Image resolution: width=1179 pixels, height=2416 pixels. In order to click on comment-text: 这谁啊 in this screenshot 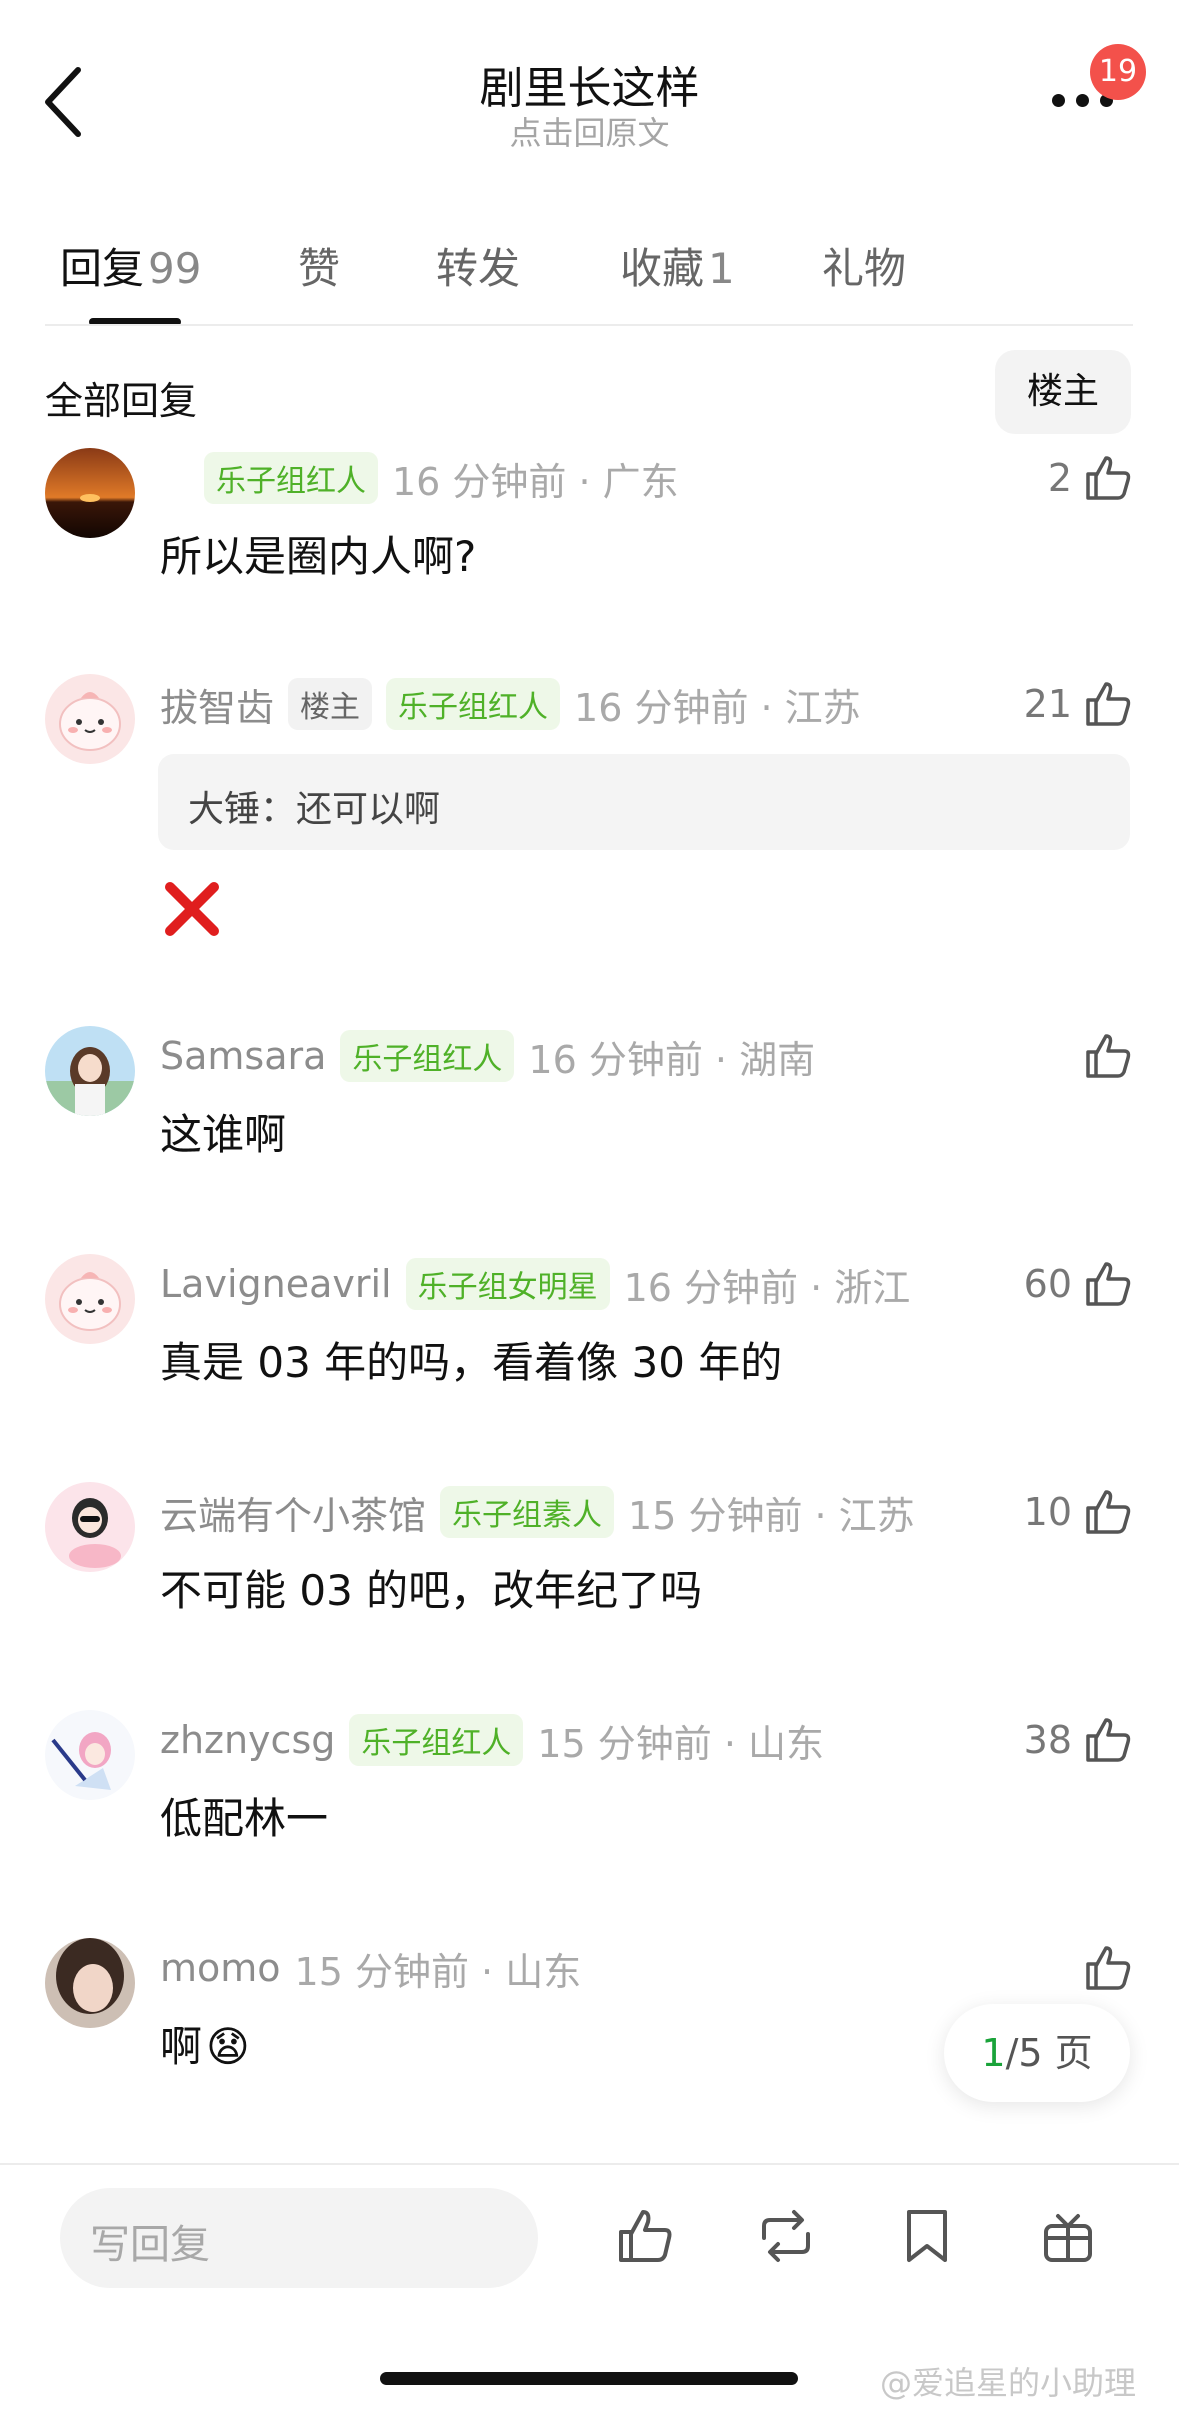, I will do `click(223, 1134)`.